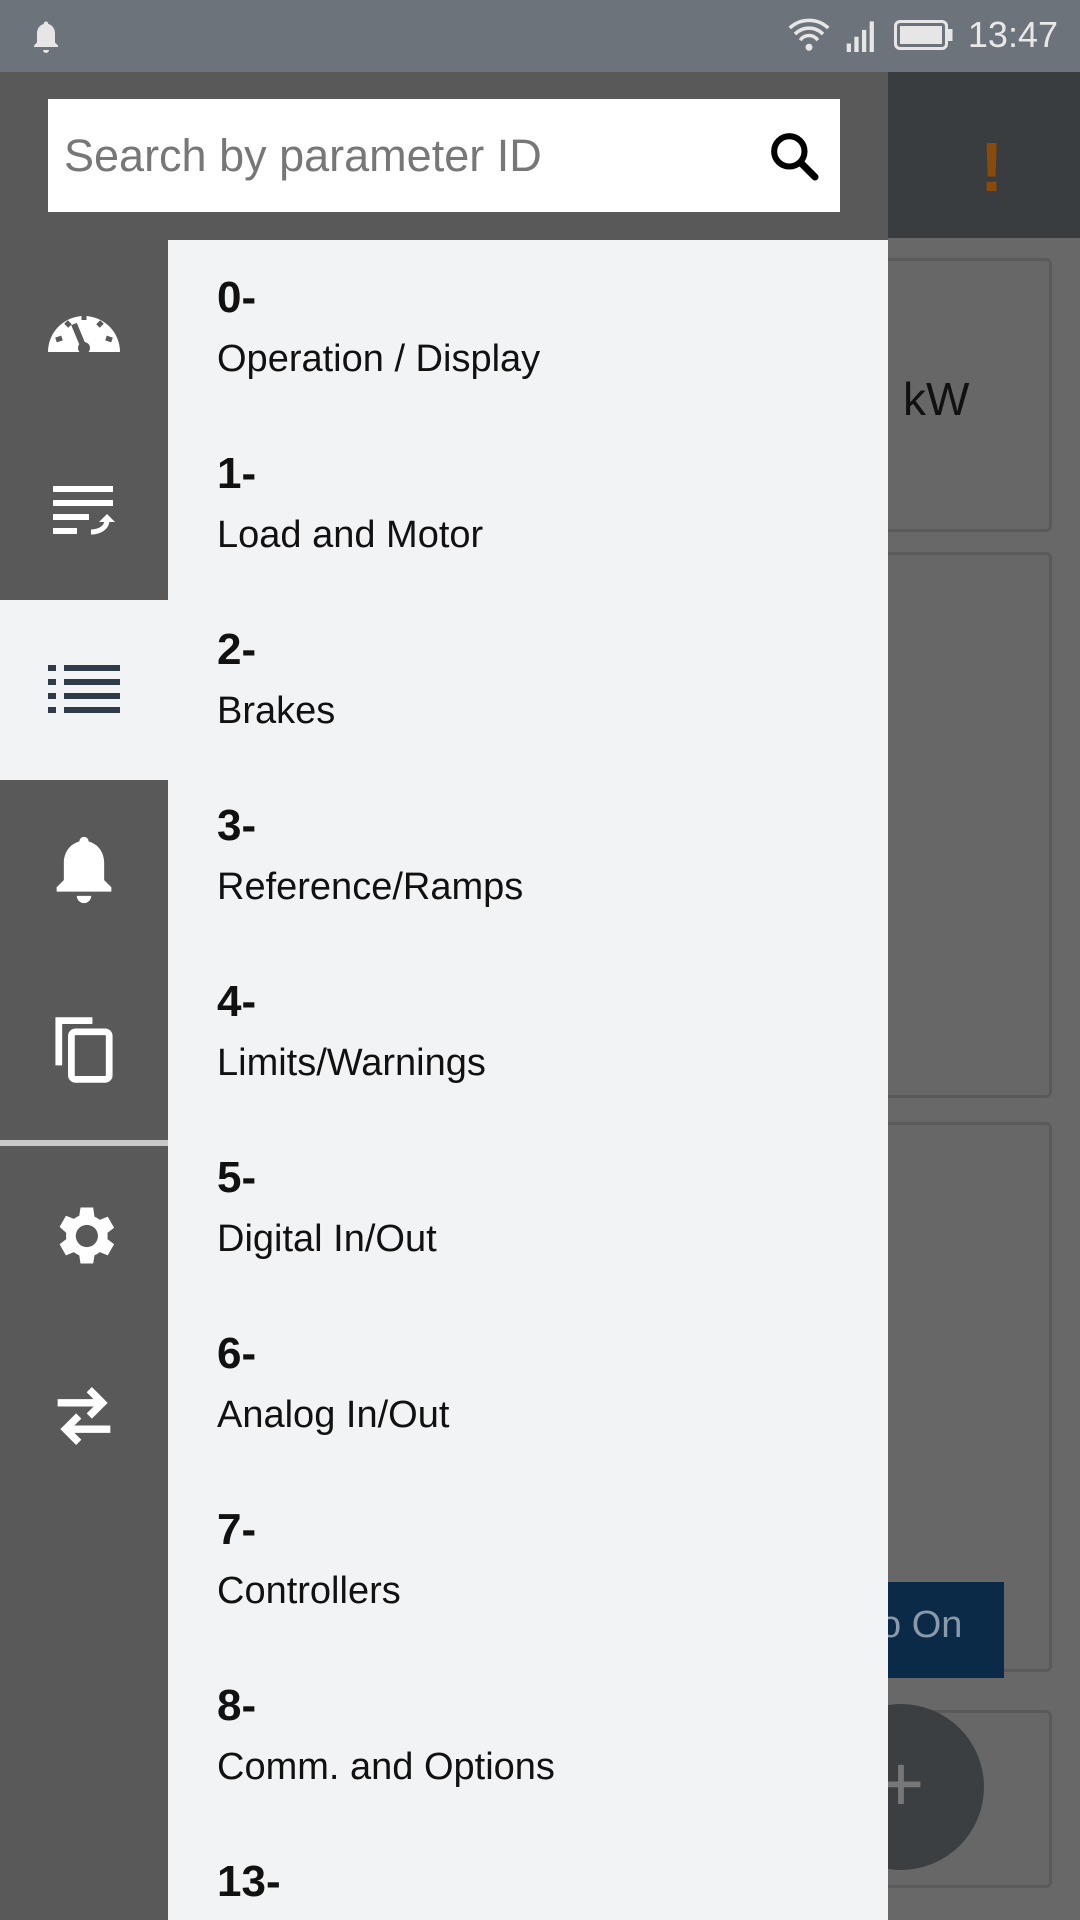 The height and width of the screenshot is (1920, 1080). What do you see at coordinates (936, 399) in the screenshot?
I see `unit-label: kW` at bounding box center [936, 399].